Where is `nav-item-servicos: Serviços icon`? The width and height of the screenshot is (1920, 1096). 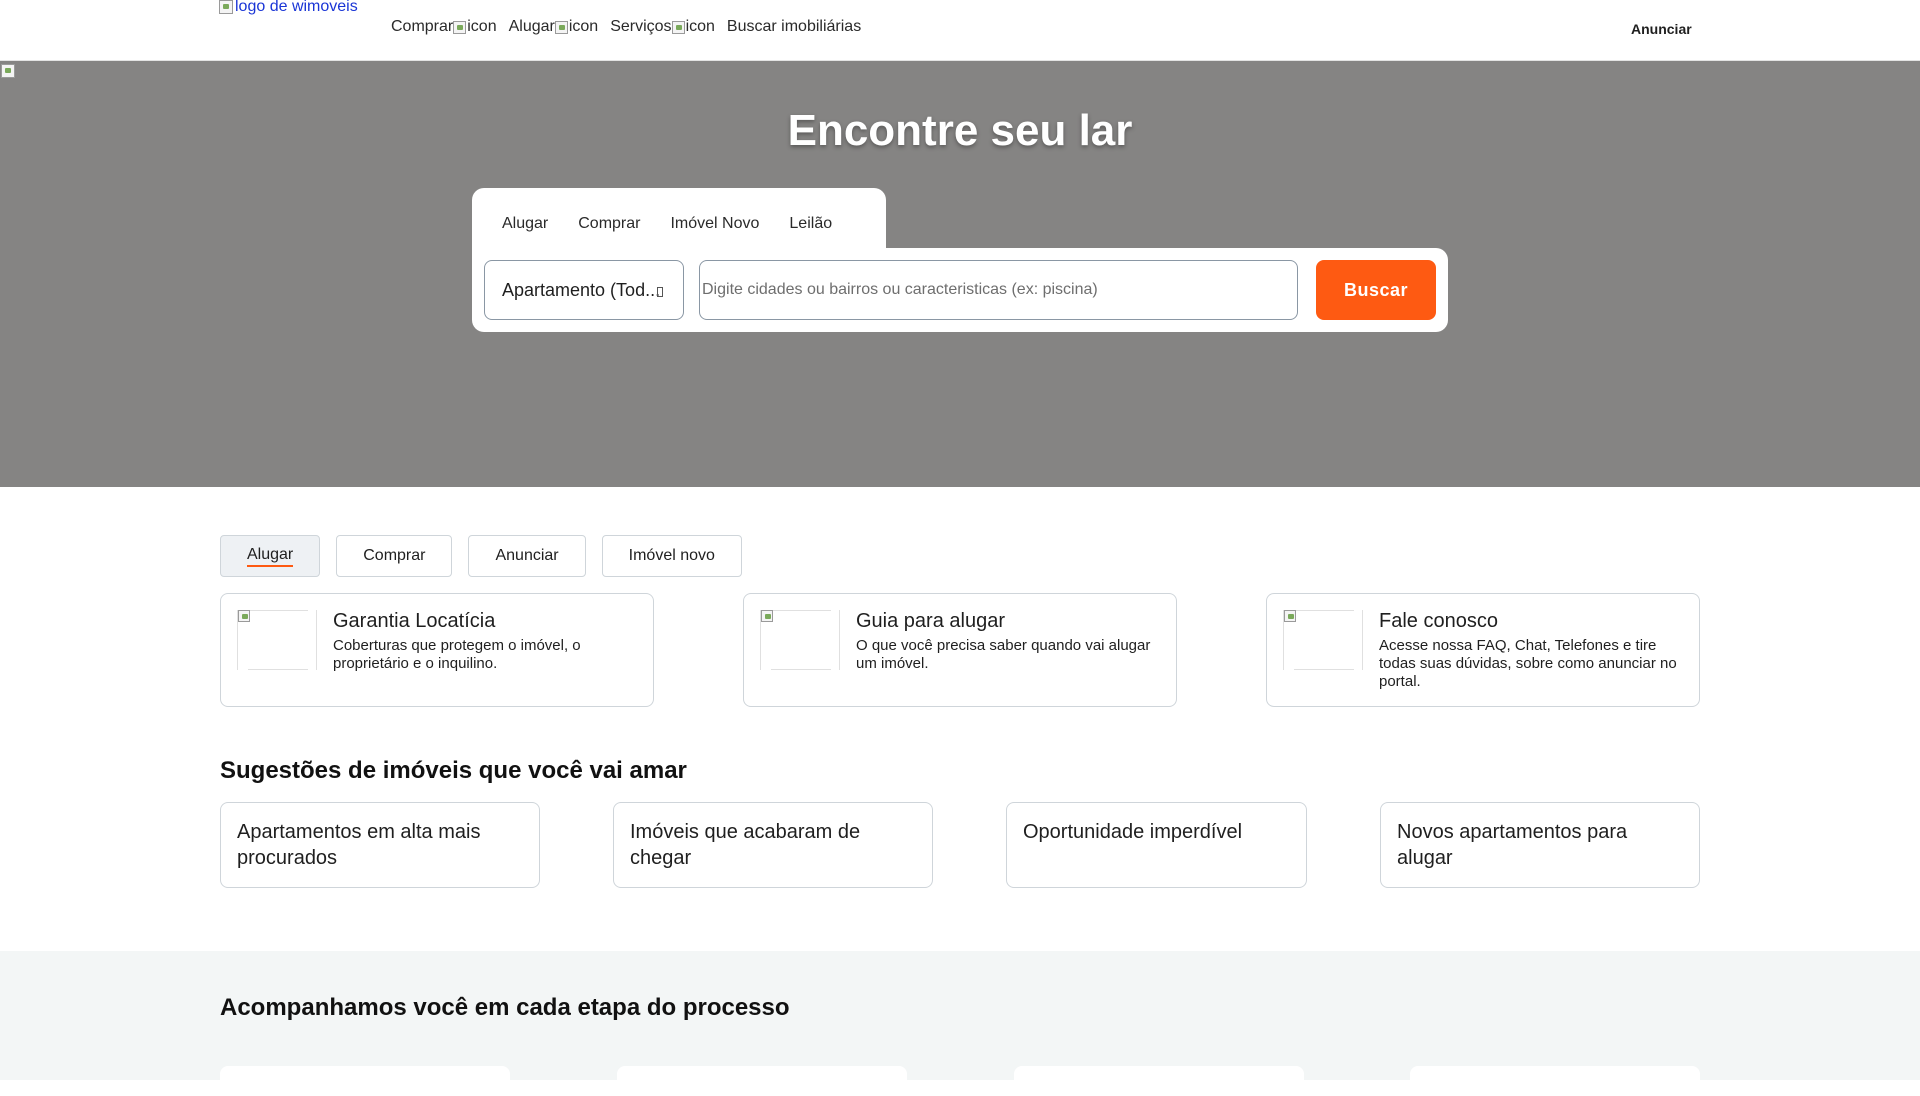 nav-item-servicos: Serviços icon is located at coordinates (662, 27).